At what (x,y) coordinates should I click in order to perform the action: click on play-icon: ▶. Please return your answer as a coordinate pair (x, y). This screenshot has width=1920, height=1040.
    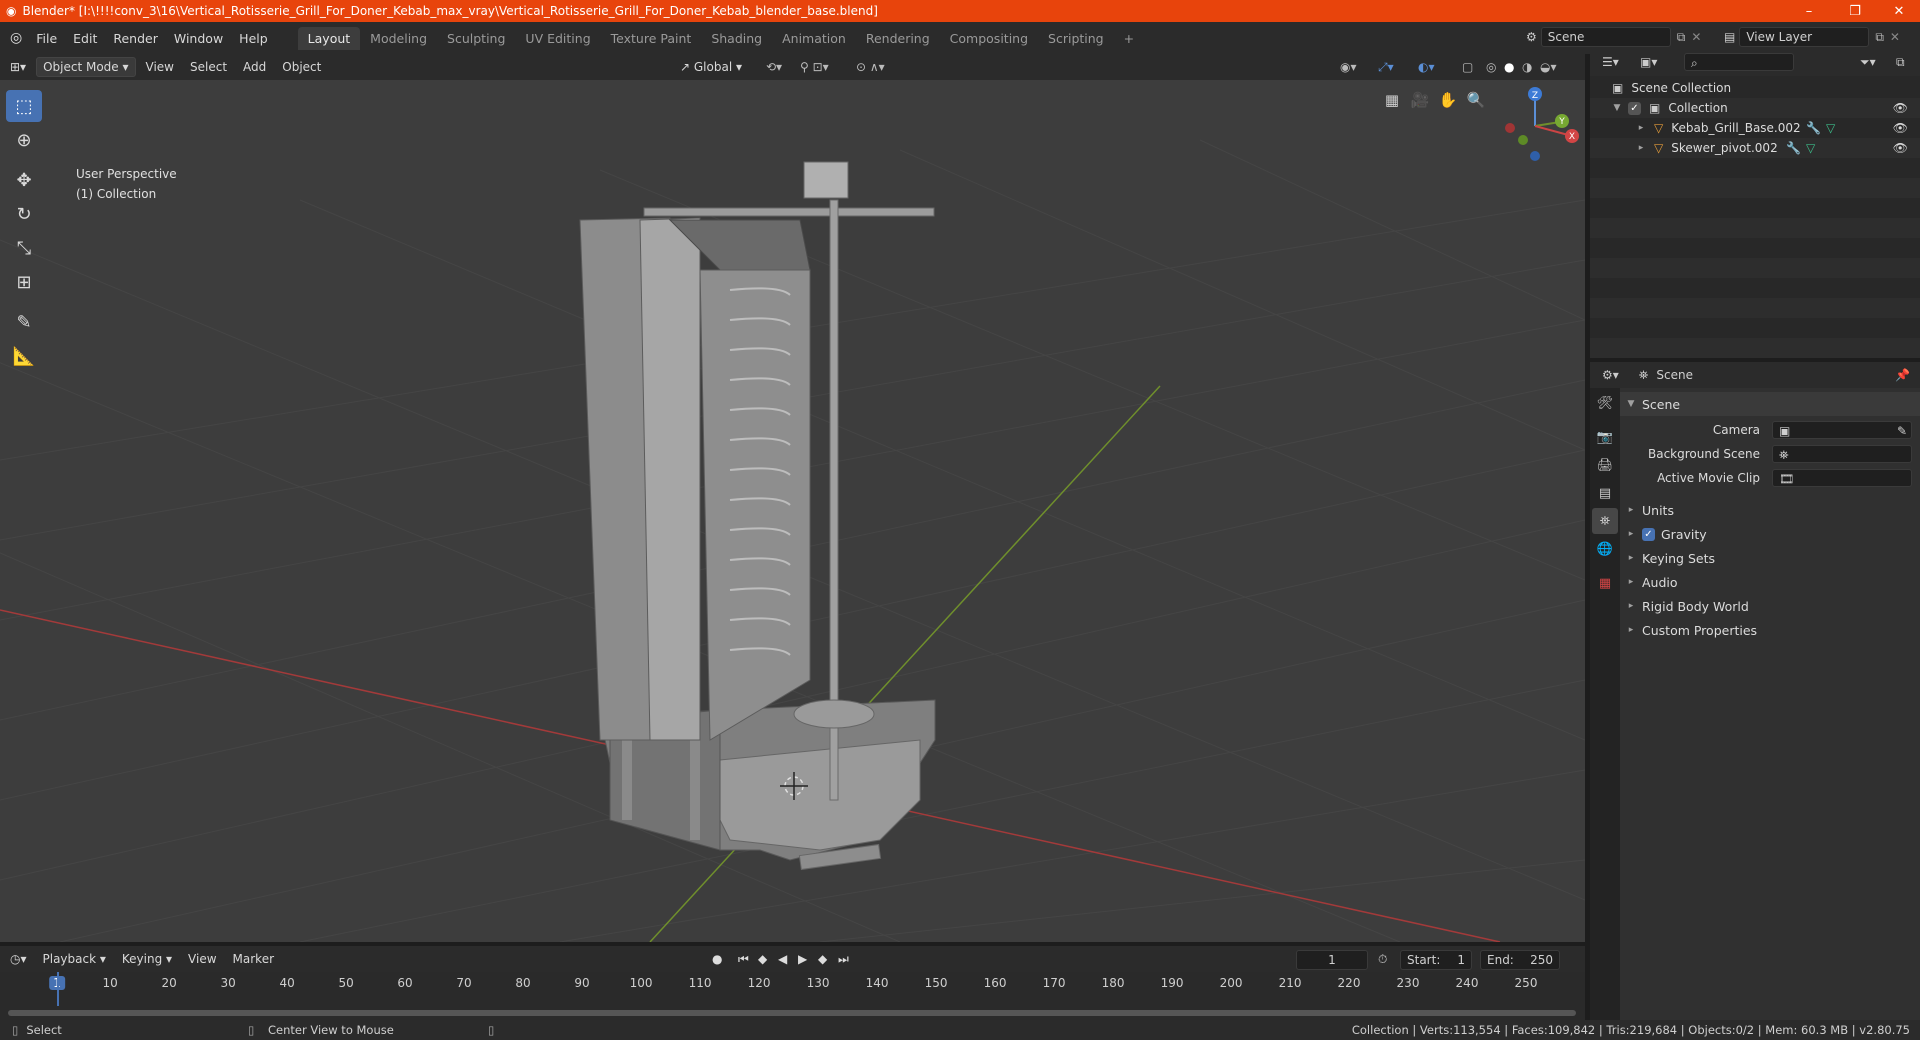
    Looking at the image, I should click on (802, 959).